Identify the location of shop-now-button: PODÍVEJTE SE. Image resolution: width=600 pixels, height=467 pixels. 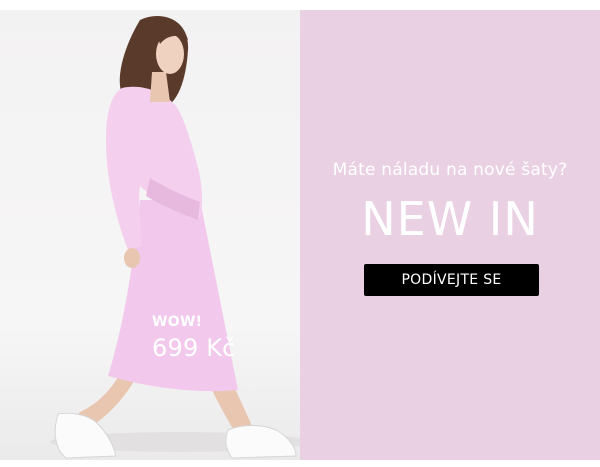
(451, 280).